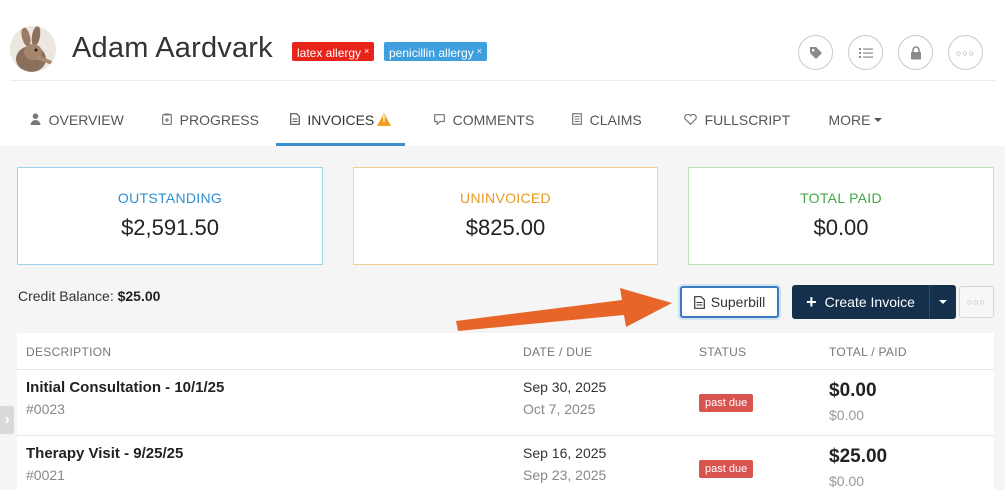 Image resolution: width=1005 pixels, height=490 pixels. I want to click on column-header-total-paid: TOTAL / PAID, so click(868, 352).